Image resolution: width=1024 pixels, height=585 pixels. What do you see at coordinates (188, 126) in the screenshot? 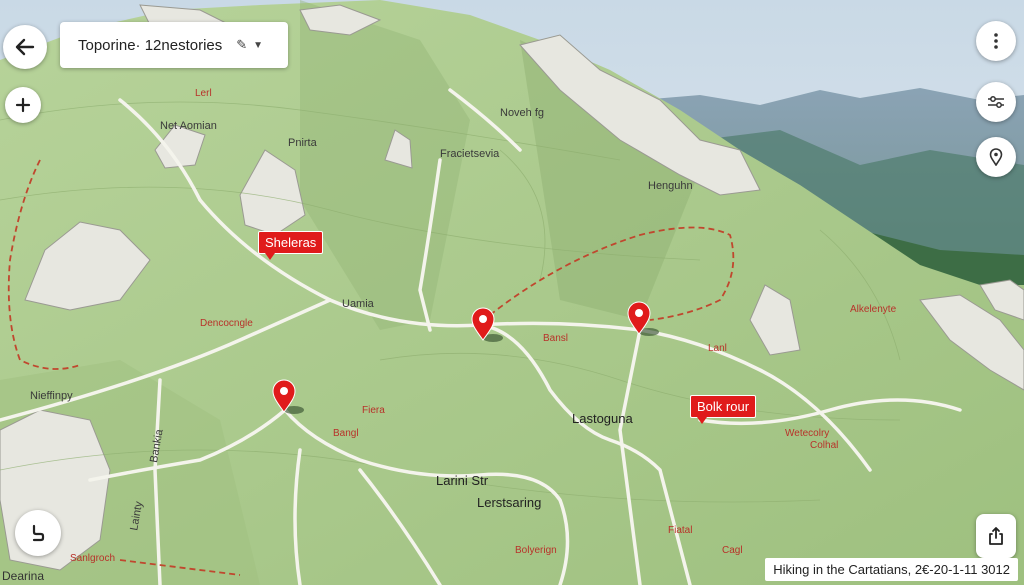
I see `place-label: Net Aomian` at bounding box center [188, 126].